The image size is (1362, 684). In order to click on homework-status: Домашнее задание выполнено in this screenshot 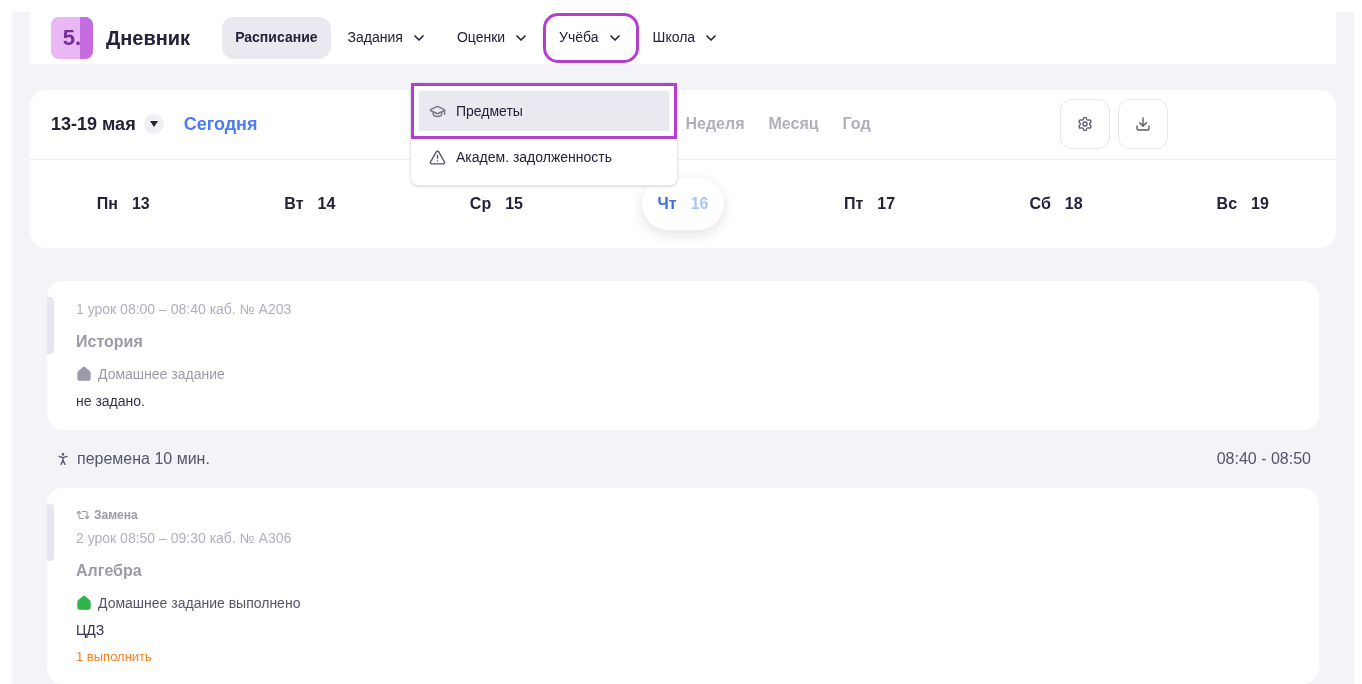, I will do `click(199, 603)`.